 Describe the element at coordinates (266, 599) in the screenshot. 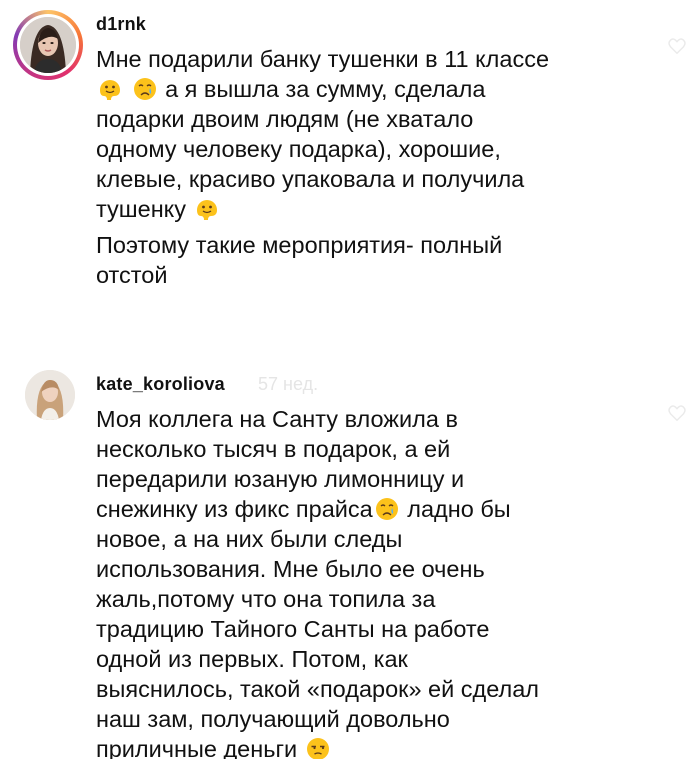

I see `comment-line: жаль,потому что она топила за` at that location.